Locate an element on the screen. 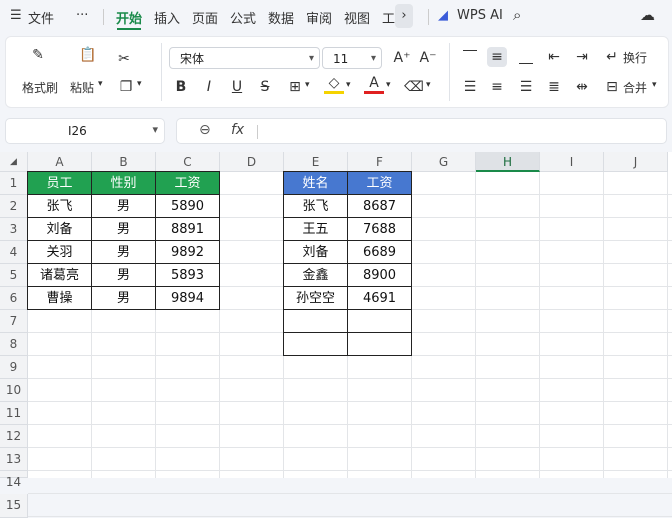  tab-insert: 插入 is located at coordinates (167, 17).